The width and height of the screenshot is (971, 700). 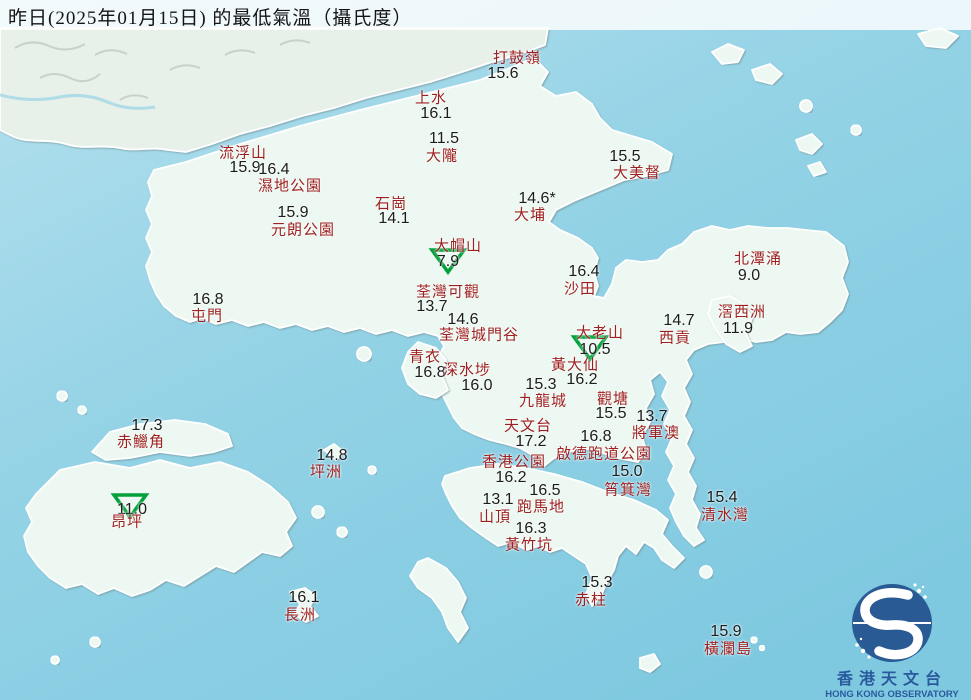 I want to click on hko-logo: 香港天文台 HONG KONG OBSERVATORY, so click(x=892, y=641).